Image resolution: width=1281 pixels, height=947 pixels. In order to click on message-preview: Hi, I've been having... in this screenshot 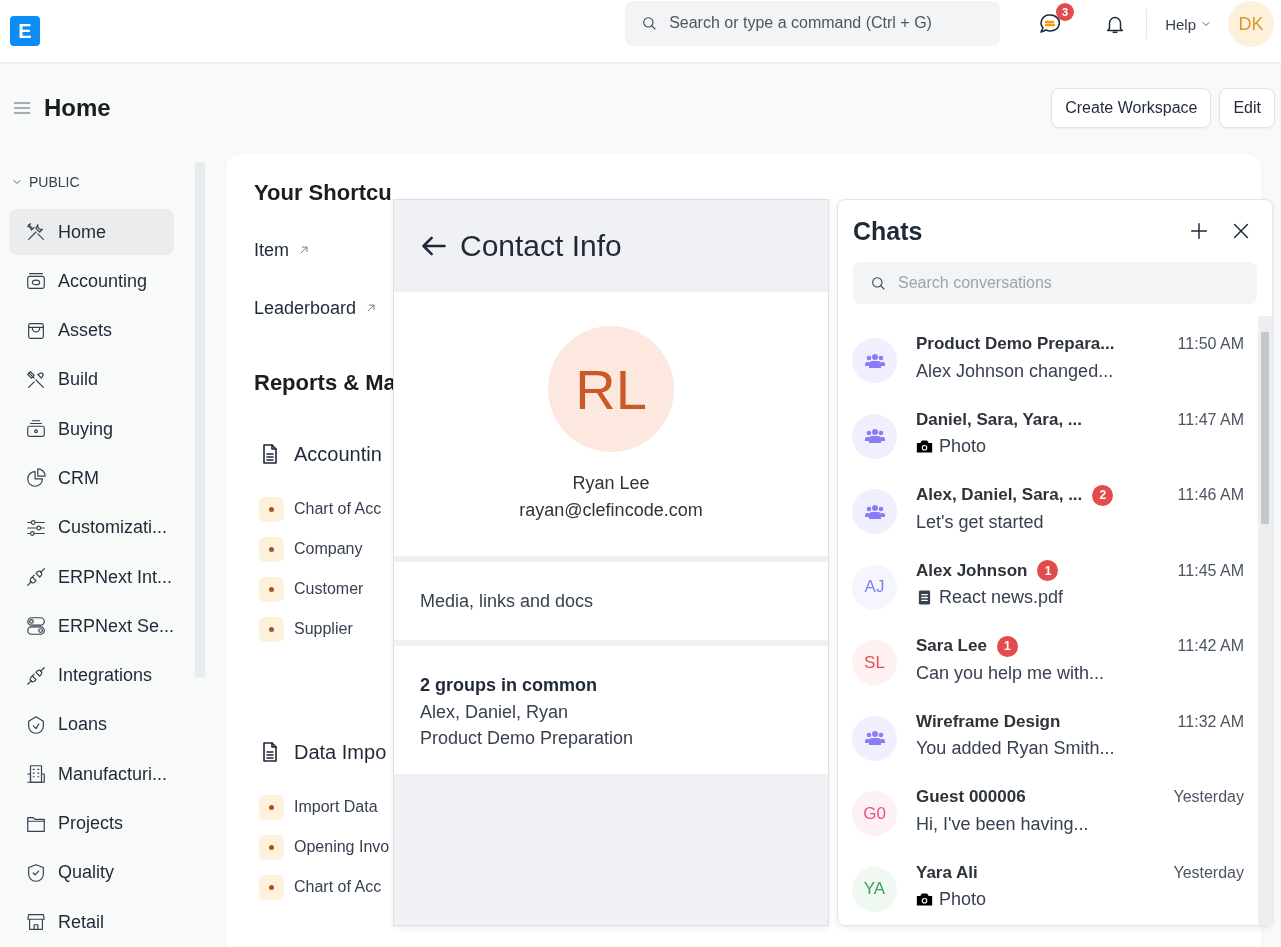, I will do `click(1002, 824)`.